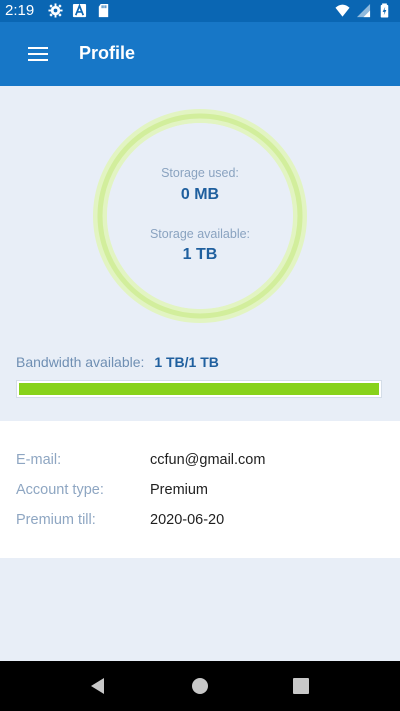 The image size is (400, 711). What do you see at coordinates (98, 686) in the screenshot?
I see `back-icon` at bounding box center [98, 686].